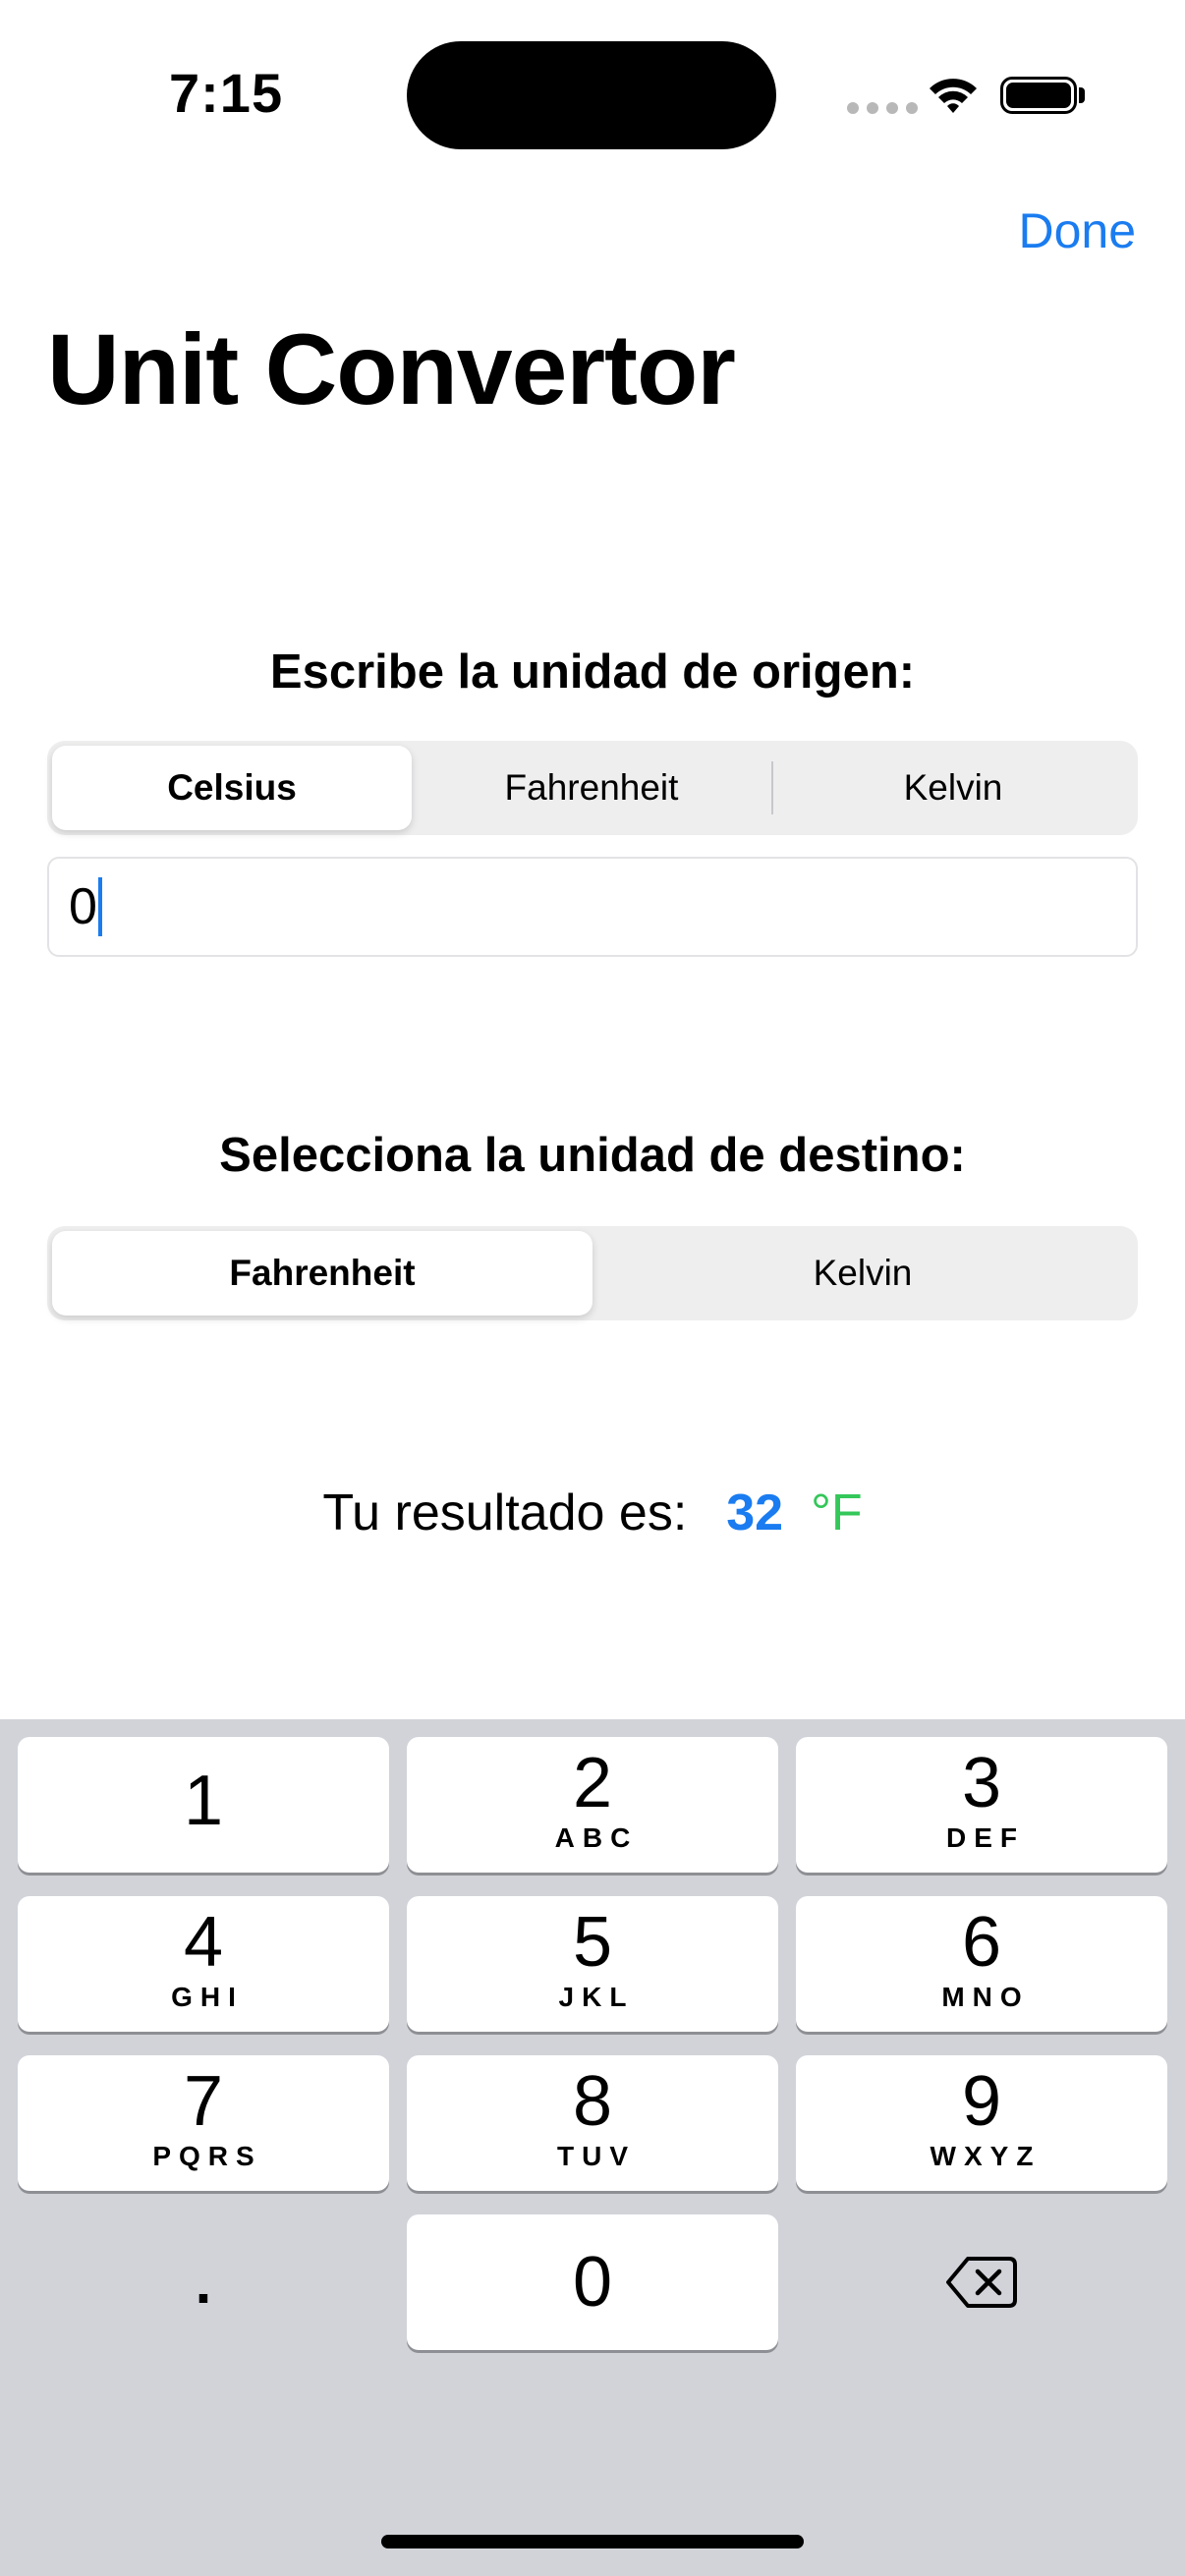  I want to click on key-decimal-label: ., so click(204, 2282).